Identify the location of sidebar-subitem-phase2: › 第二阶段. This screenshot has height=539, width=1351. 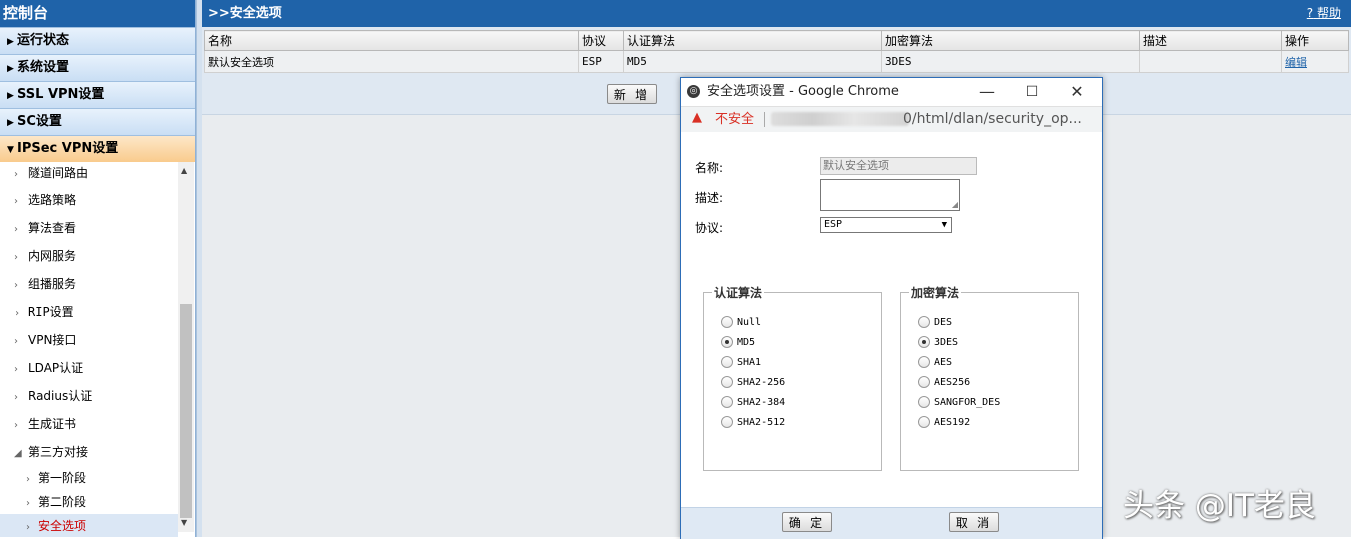
(89, 502).